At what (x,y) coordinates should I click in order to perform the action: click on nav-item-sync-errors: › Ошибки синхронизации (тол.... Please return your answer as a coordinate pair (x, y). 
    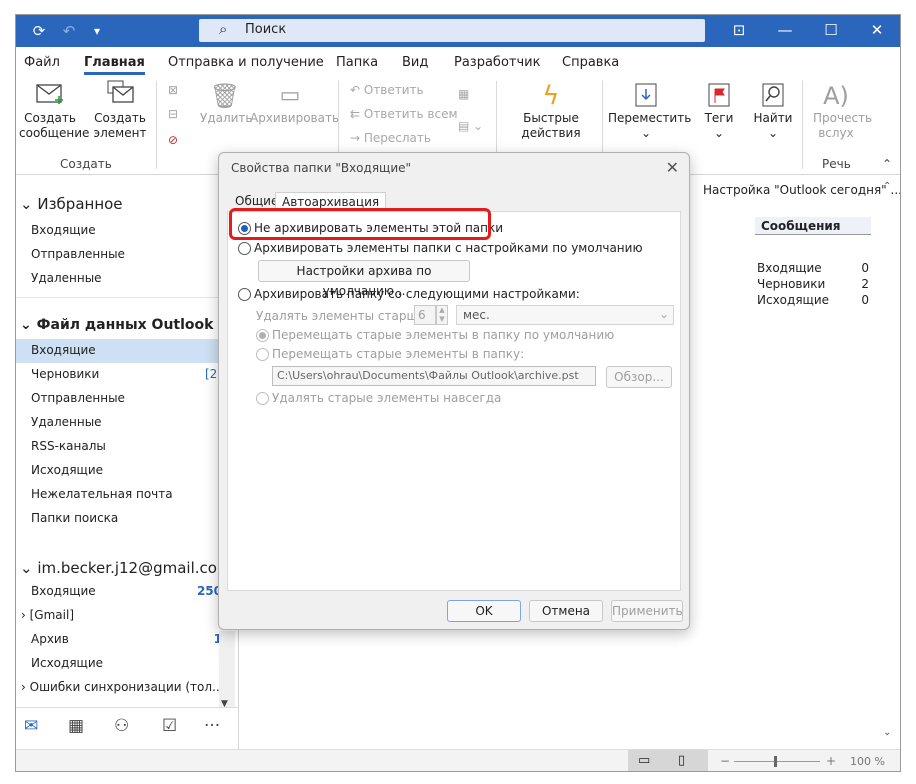
    Looking at the image, I should click on (122, 687).